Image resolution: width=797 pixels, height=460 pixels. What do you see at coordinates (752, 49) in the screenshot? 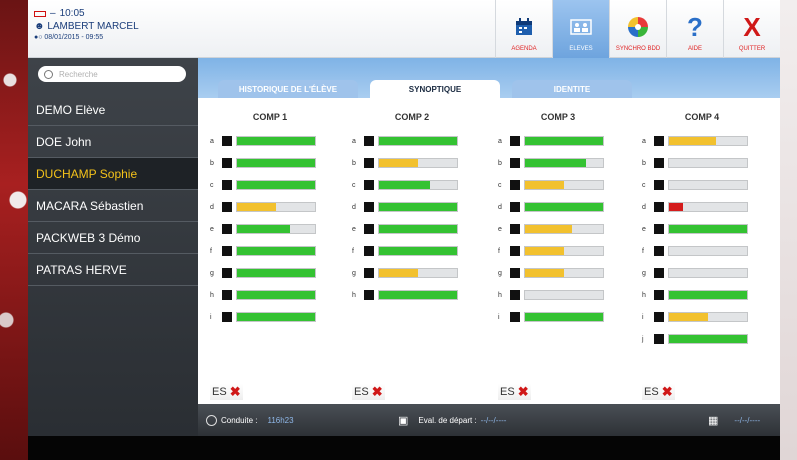
I see `quitter-label: QUITTER` at bounding box center [752, 49].